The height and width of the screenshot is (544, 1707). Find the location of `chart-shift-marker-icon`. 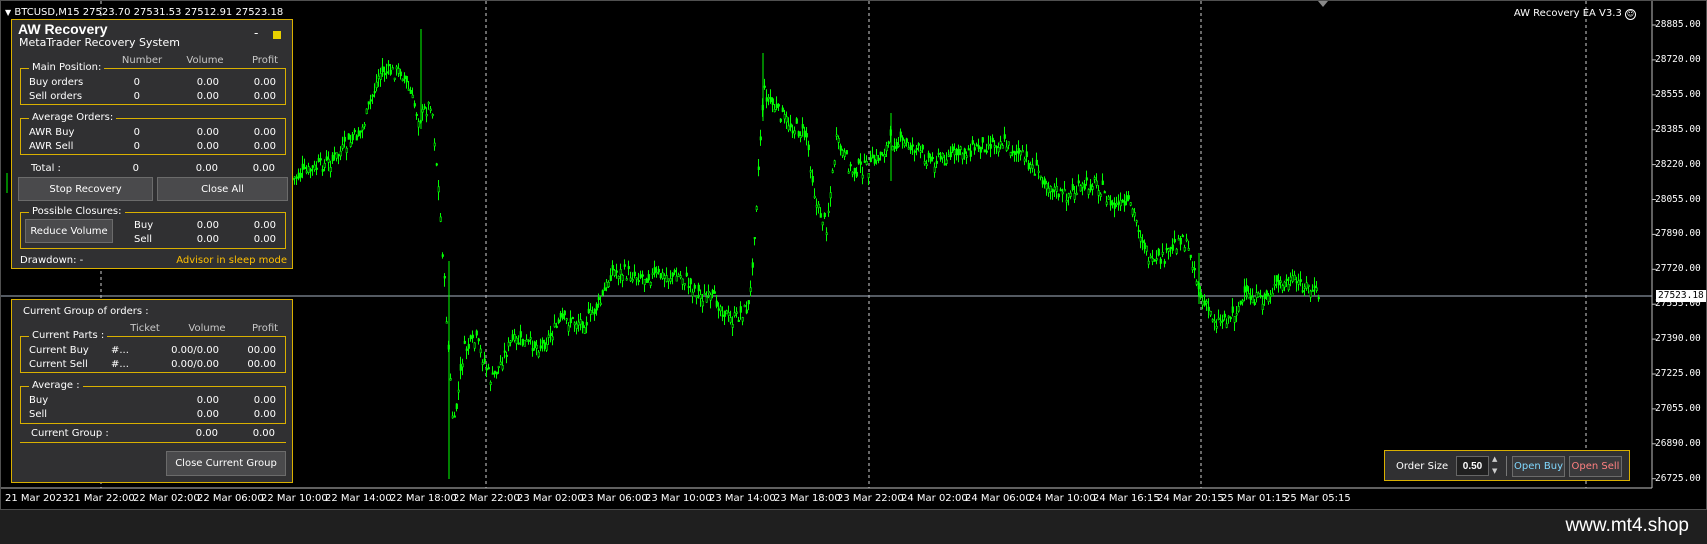

chart-shift-marker-icon is located at coordinates (1323, 4).